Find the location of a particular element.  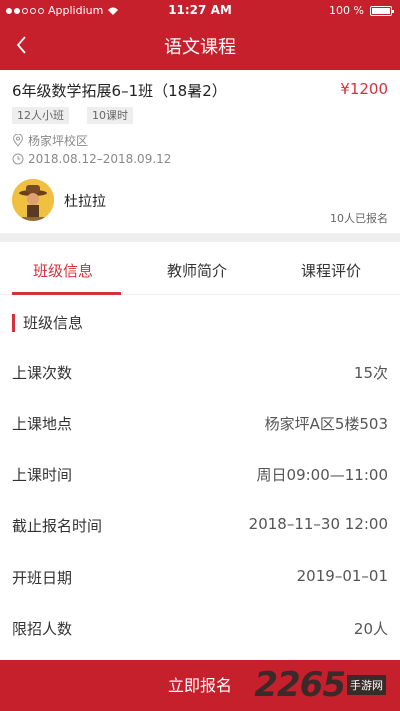

info-row-start-date: 开班日期 2019–01–01 is located at coordinates (200, 577).